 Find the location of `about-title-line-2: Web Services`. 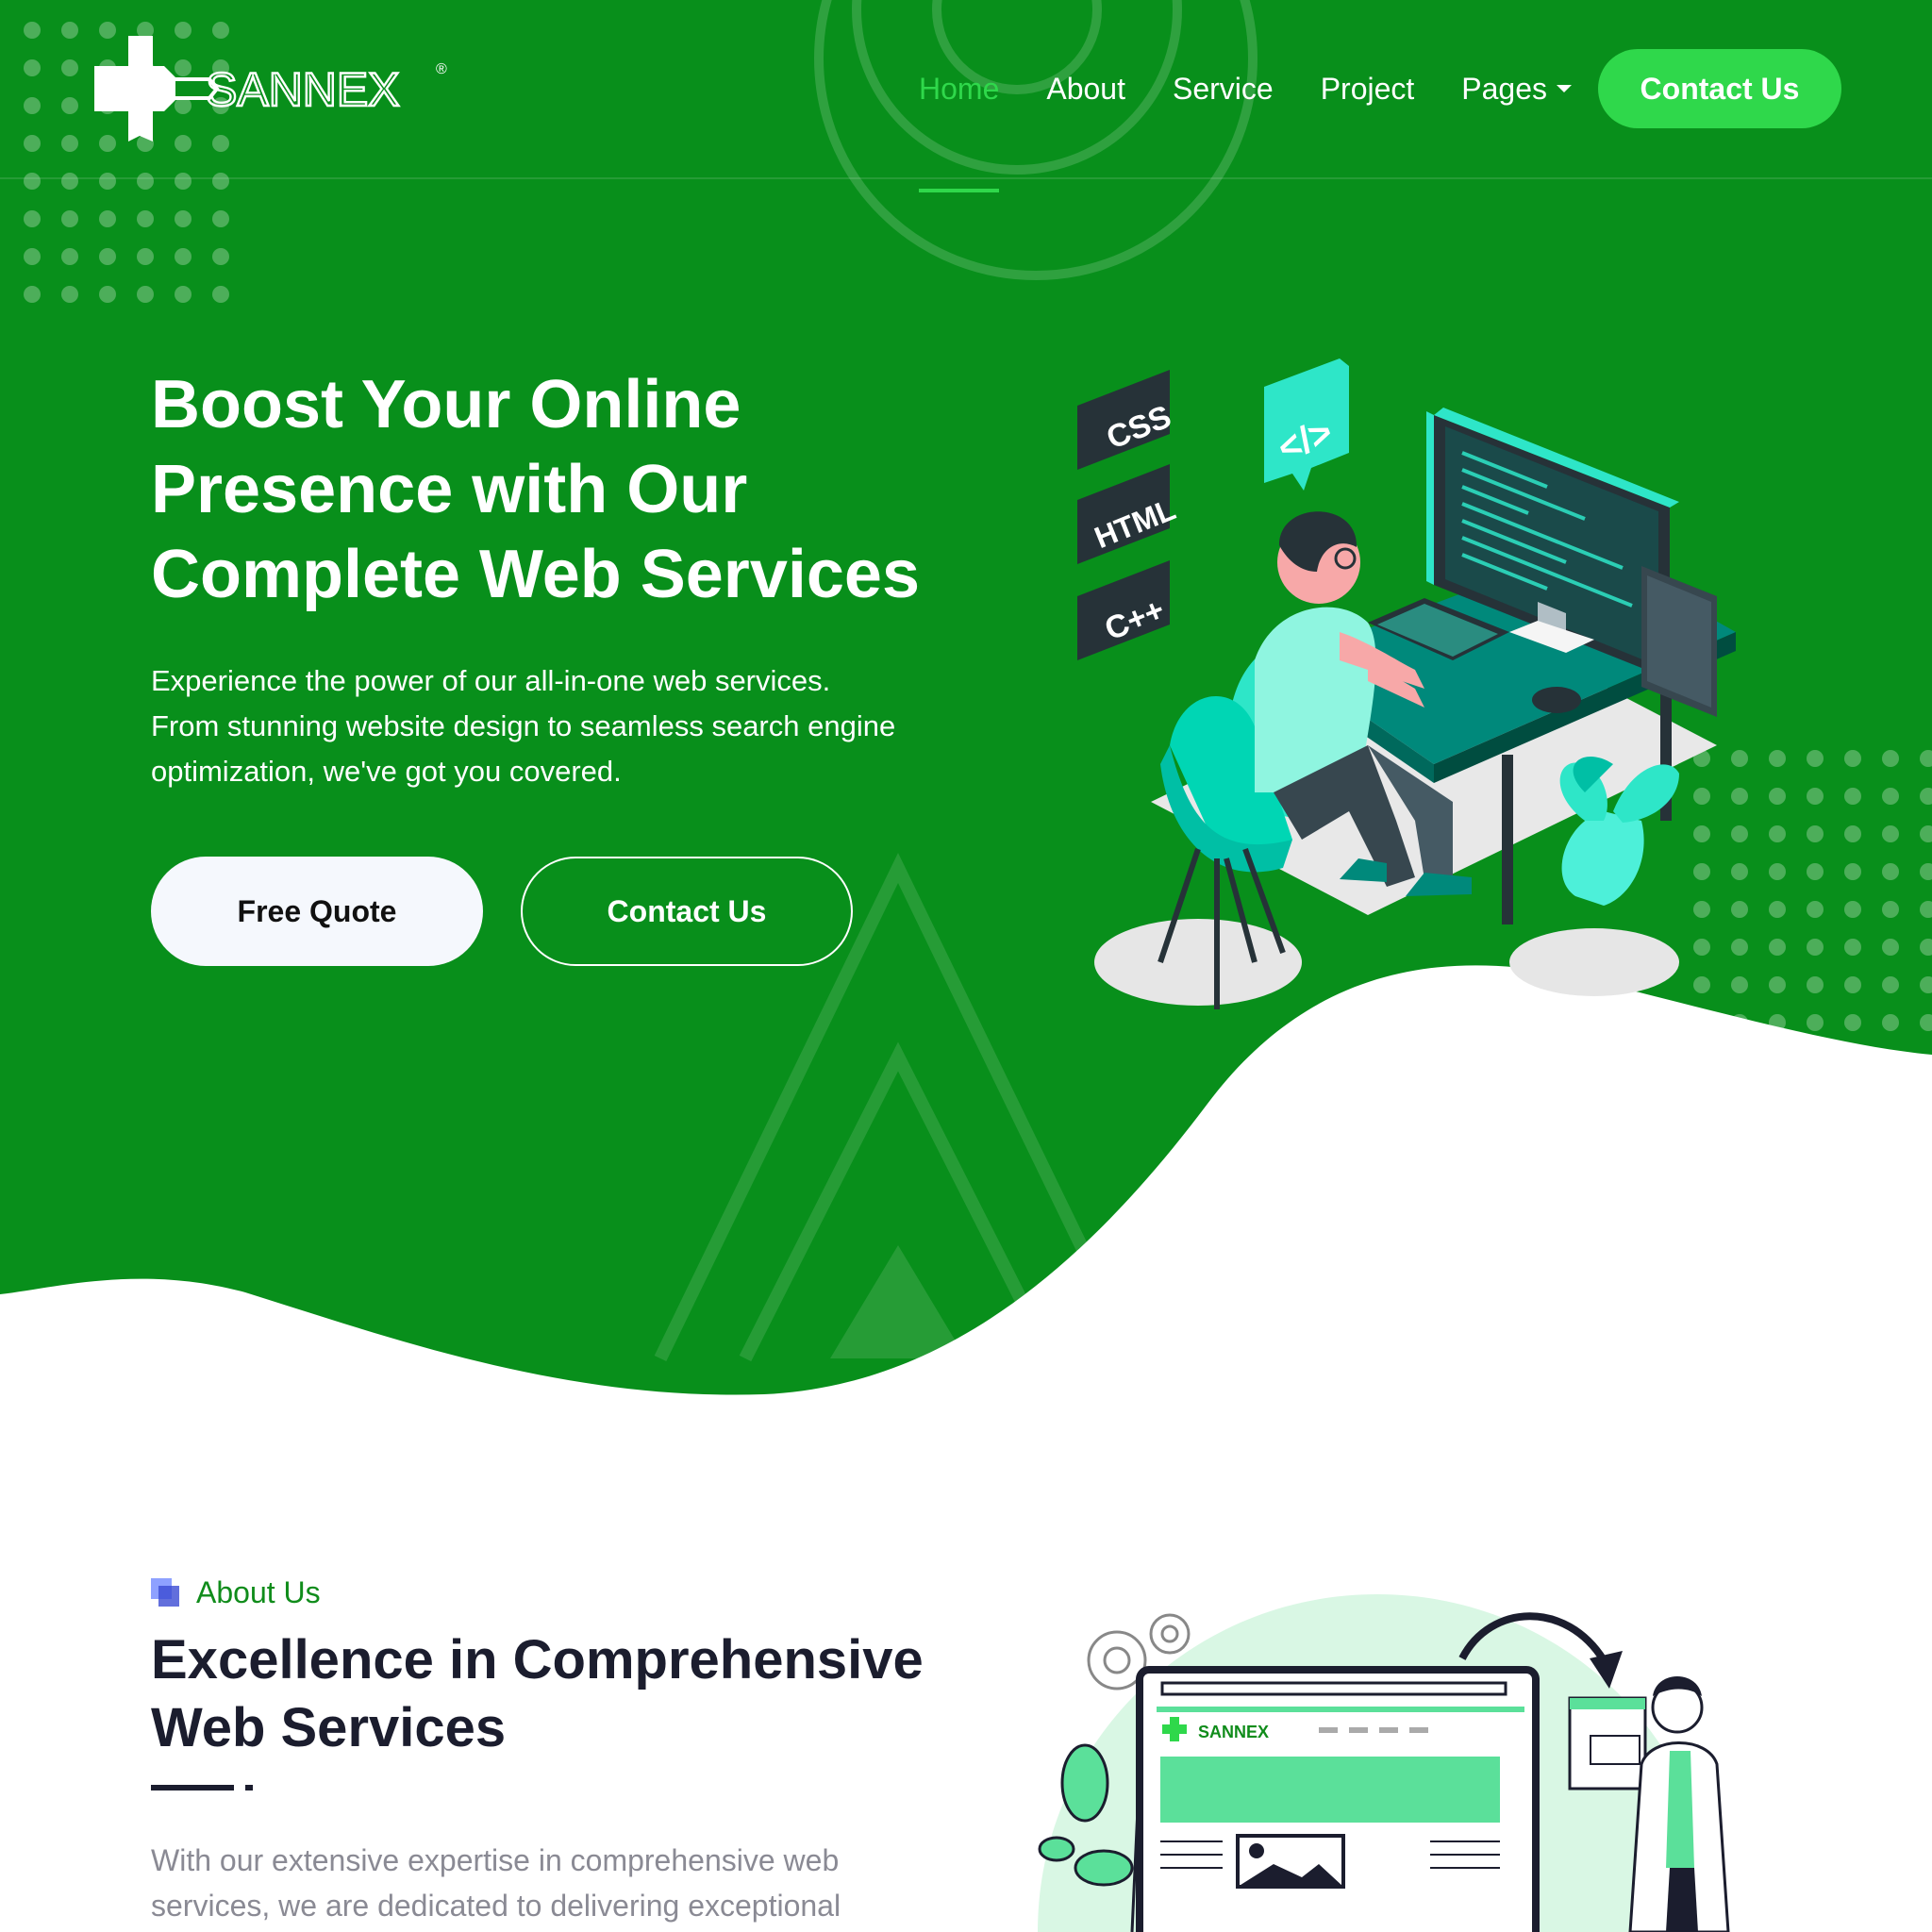

about-title-line-2: Web Services is located at coordinates (329, 1728).